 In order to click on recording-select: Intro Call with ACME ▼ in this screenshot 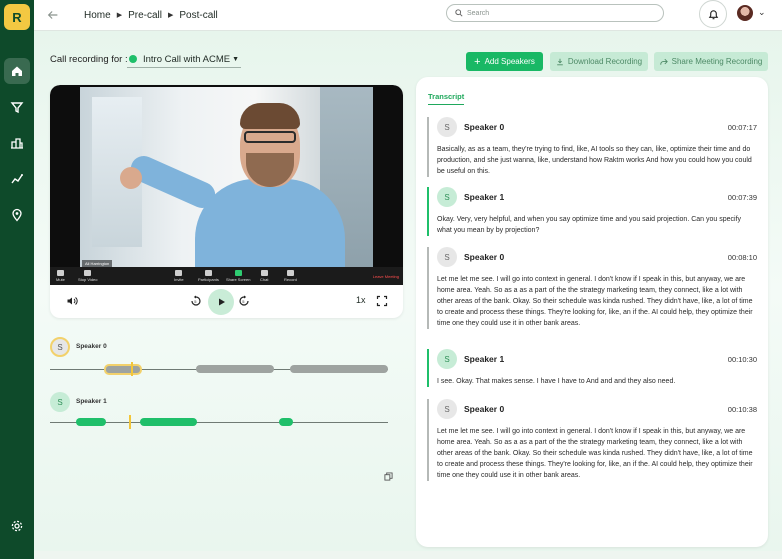, I will do `click(184, 59)`.